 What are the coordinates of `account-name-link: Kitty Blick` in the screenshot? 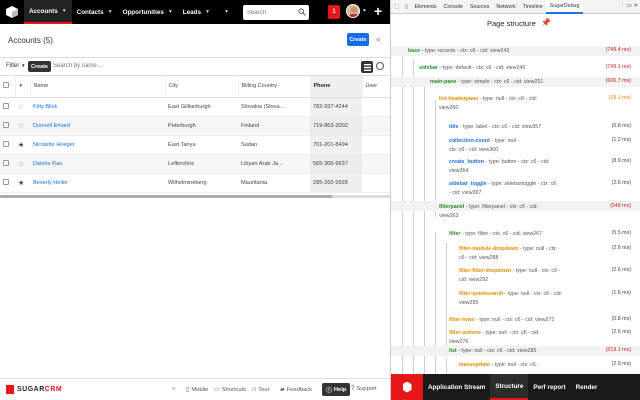 It's located at (97, 107).